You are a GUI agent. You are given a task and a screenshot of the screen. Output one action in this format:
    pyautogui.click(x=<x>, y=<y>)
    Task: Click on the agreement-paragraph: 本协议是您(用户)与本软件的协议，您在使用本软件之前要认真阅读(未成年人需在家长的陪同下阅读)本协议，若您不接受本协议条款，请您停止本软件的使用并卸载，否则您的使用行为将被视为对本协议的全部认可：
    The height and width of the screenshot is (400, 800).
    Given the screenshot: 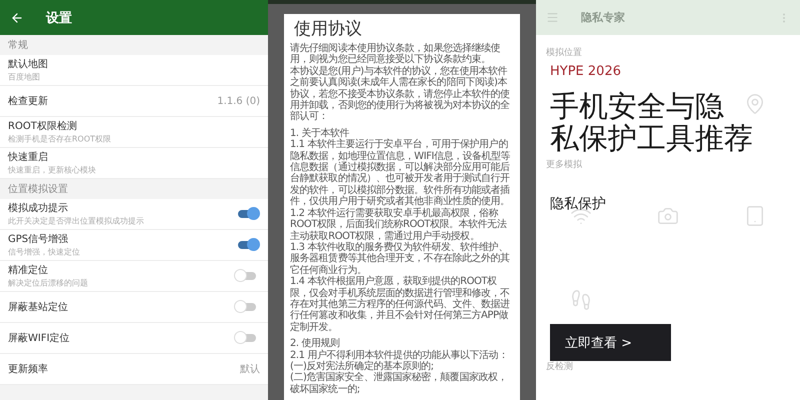 What is the action you would take?
    pyautogui.click(x=400, y=94)
    